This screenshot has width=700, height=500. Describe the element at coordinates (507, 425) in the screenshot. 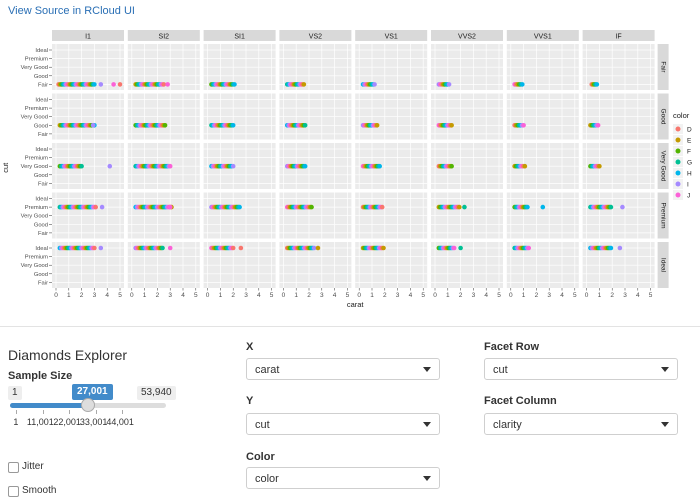

I see `facet-column-select-value: clarity` at that location.